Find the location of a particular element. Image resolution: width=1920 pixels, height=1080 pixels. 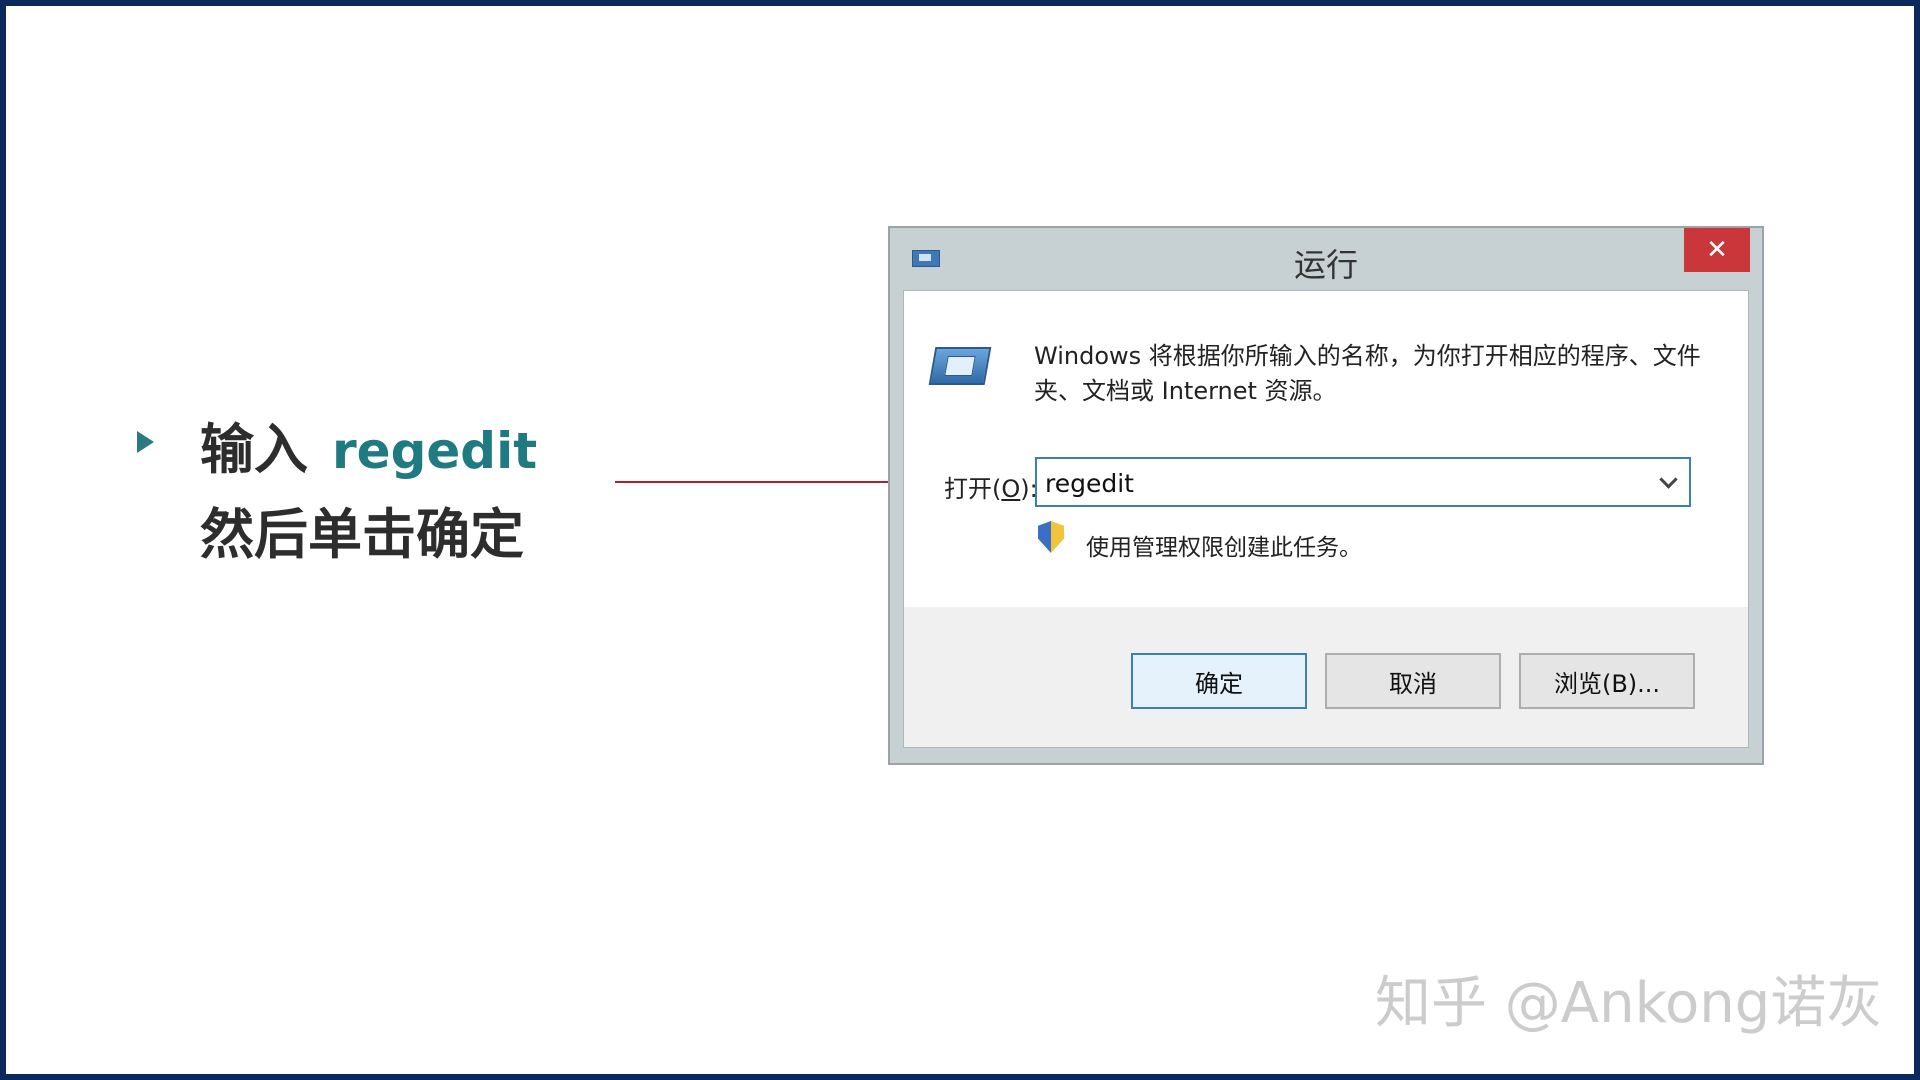

chevron-down-icon is located at coordinates (1668, 479).